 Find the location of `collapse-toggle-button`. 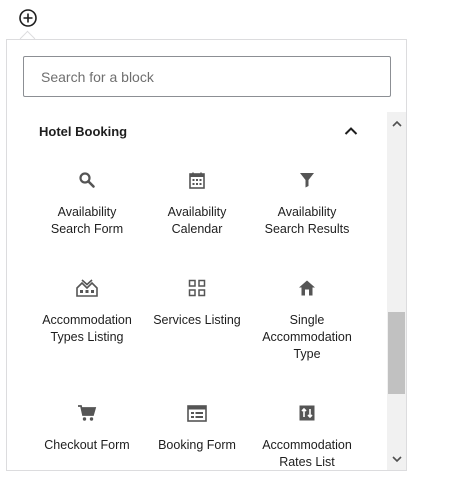

collapse-toggle-button is located at coordinates (351, 131).